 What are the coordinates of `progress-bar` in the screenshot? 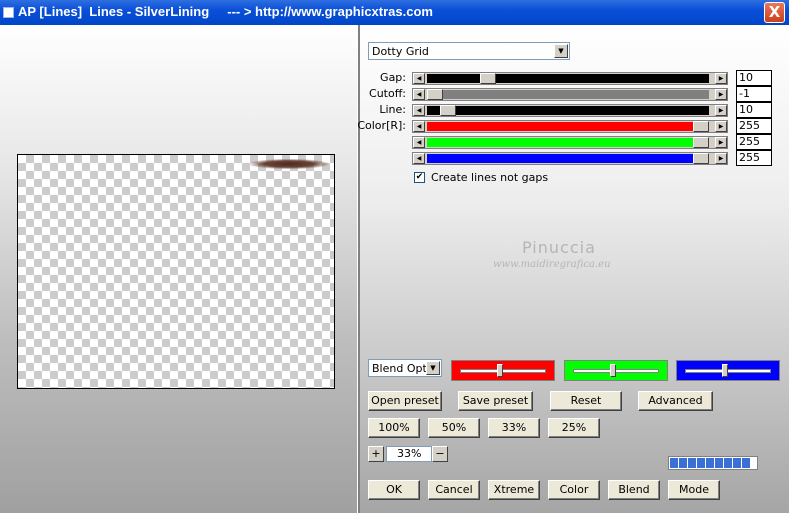 It's located at (713, 463).